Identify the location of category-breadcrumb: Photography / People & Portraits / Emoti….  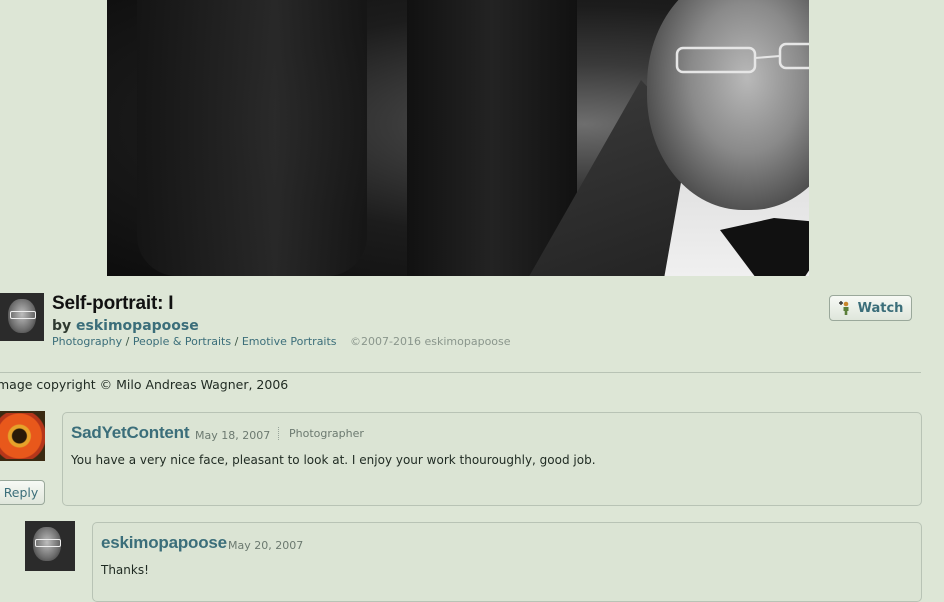
(281, 341).